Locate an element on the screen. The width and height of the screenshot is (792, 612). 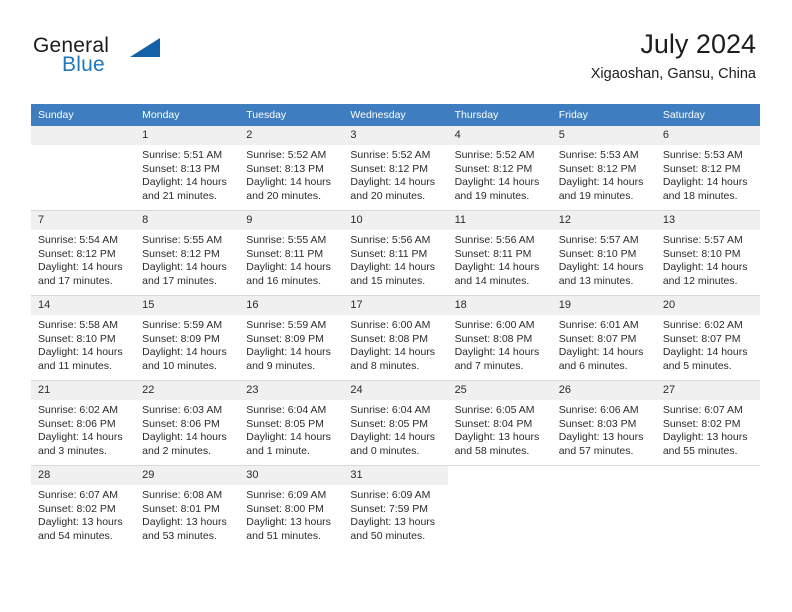
day-number: 15 is located at coordinates (187, 305).